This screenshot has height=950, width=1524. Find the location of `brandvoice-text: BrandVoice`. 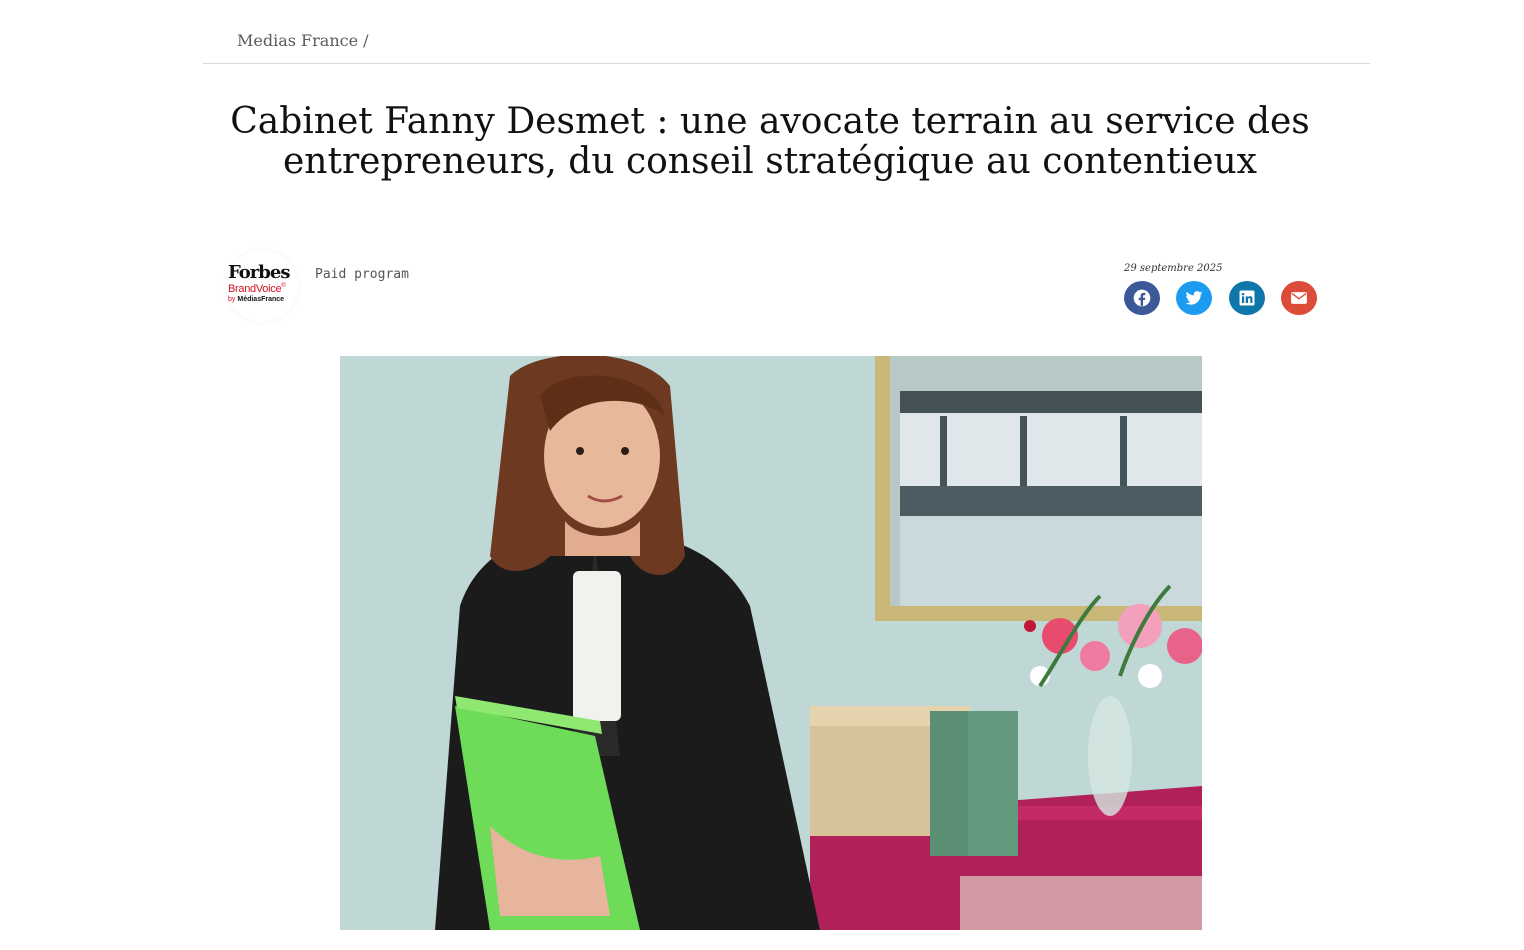

brandvoice-text: BrandVoice is located at coordinates (255, 289).